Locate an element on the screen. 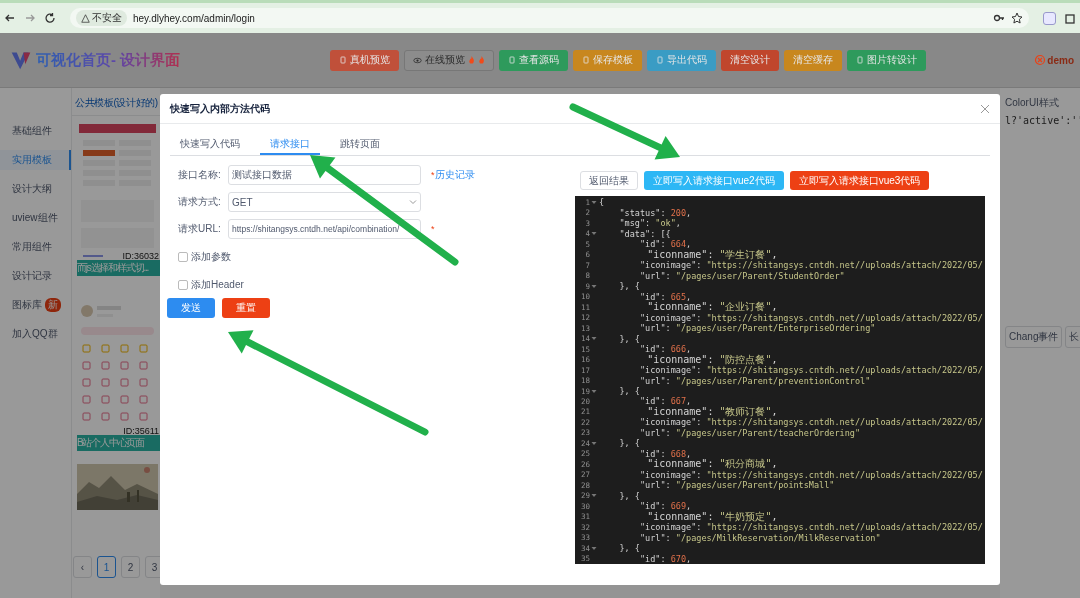 The width and height of the screenshot is (1080, 598). event-button: Chang事件 is located at coordinates (1034, 337).